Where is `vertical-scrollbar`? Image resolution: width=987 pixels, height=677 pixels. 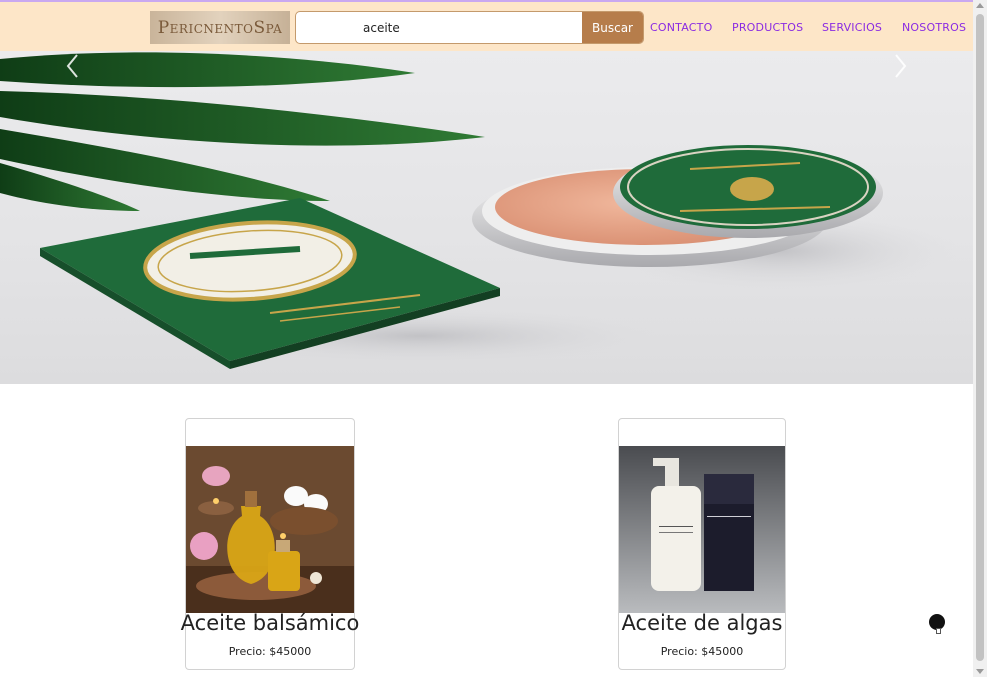
vertical-scrollbar is located at coordinates (980, 338).